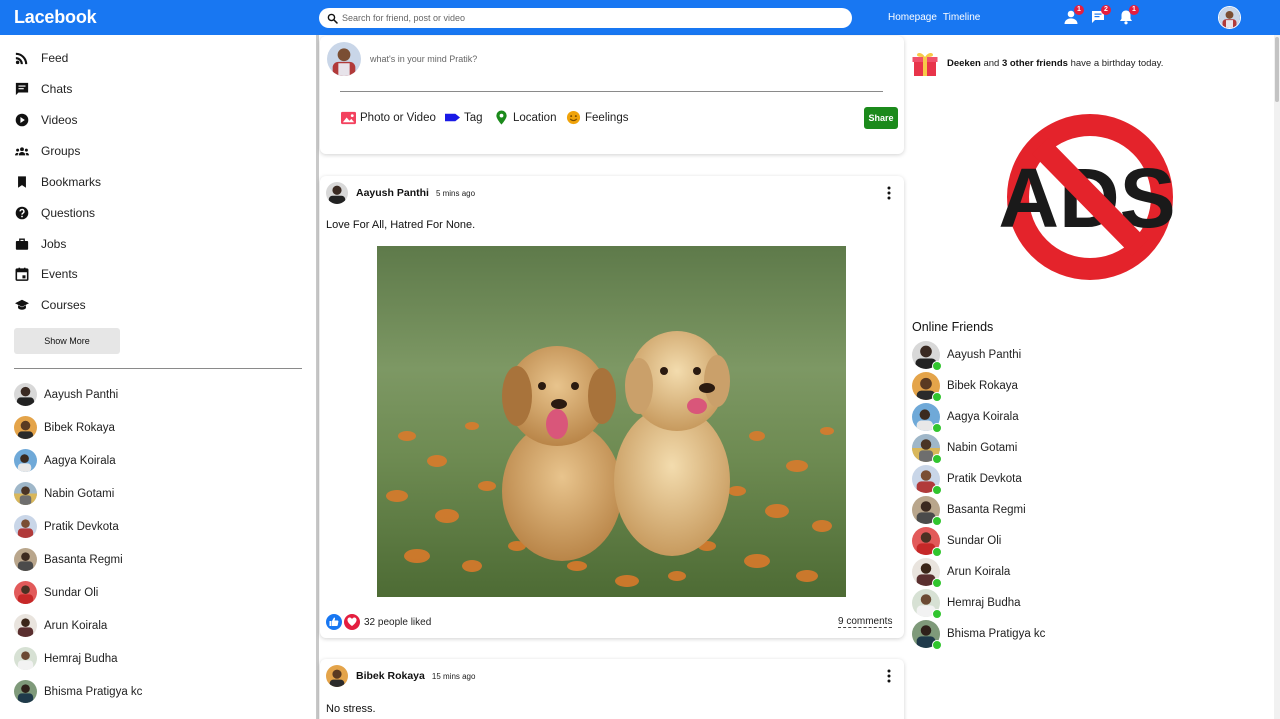 Image resolution: width=1280 pixels, height=719 pixels. I want to click on messages-button: 2, so click(1100, 15).